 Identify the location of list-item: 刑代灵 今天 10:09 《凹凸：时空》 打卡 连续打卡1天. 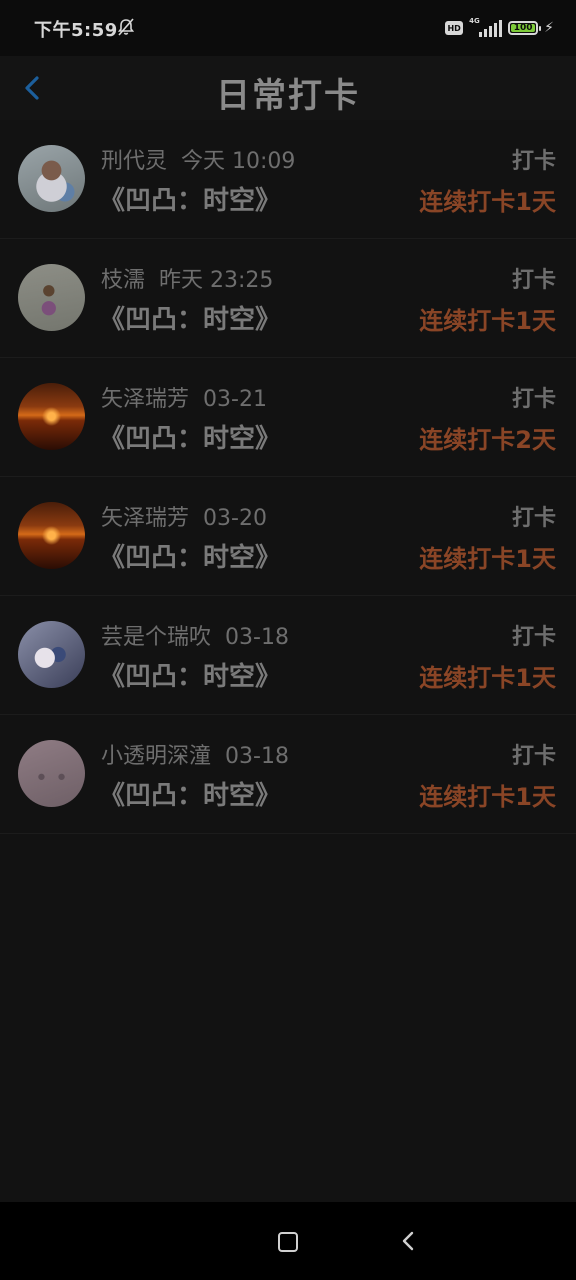
(288, 179).